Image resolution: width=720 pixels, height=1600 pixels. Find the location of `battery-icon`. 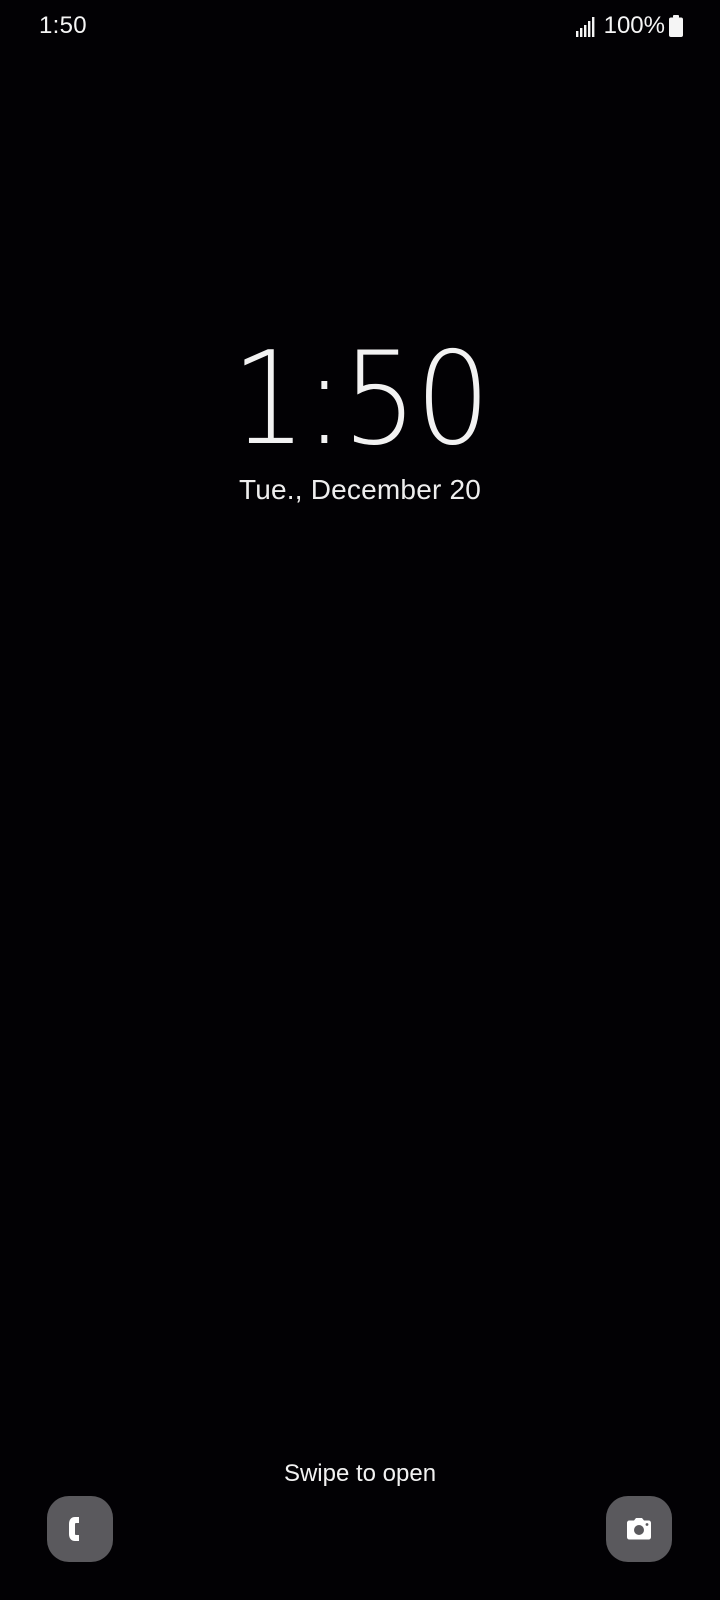

battery-icon is located at coordinates (676, 26).